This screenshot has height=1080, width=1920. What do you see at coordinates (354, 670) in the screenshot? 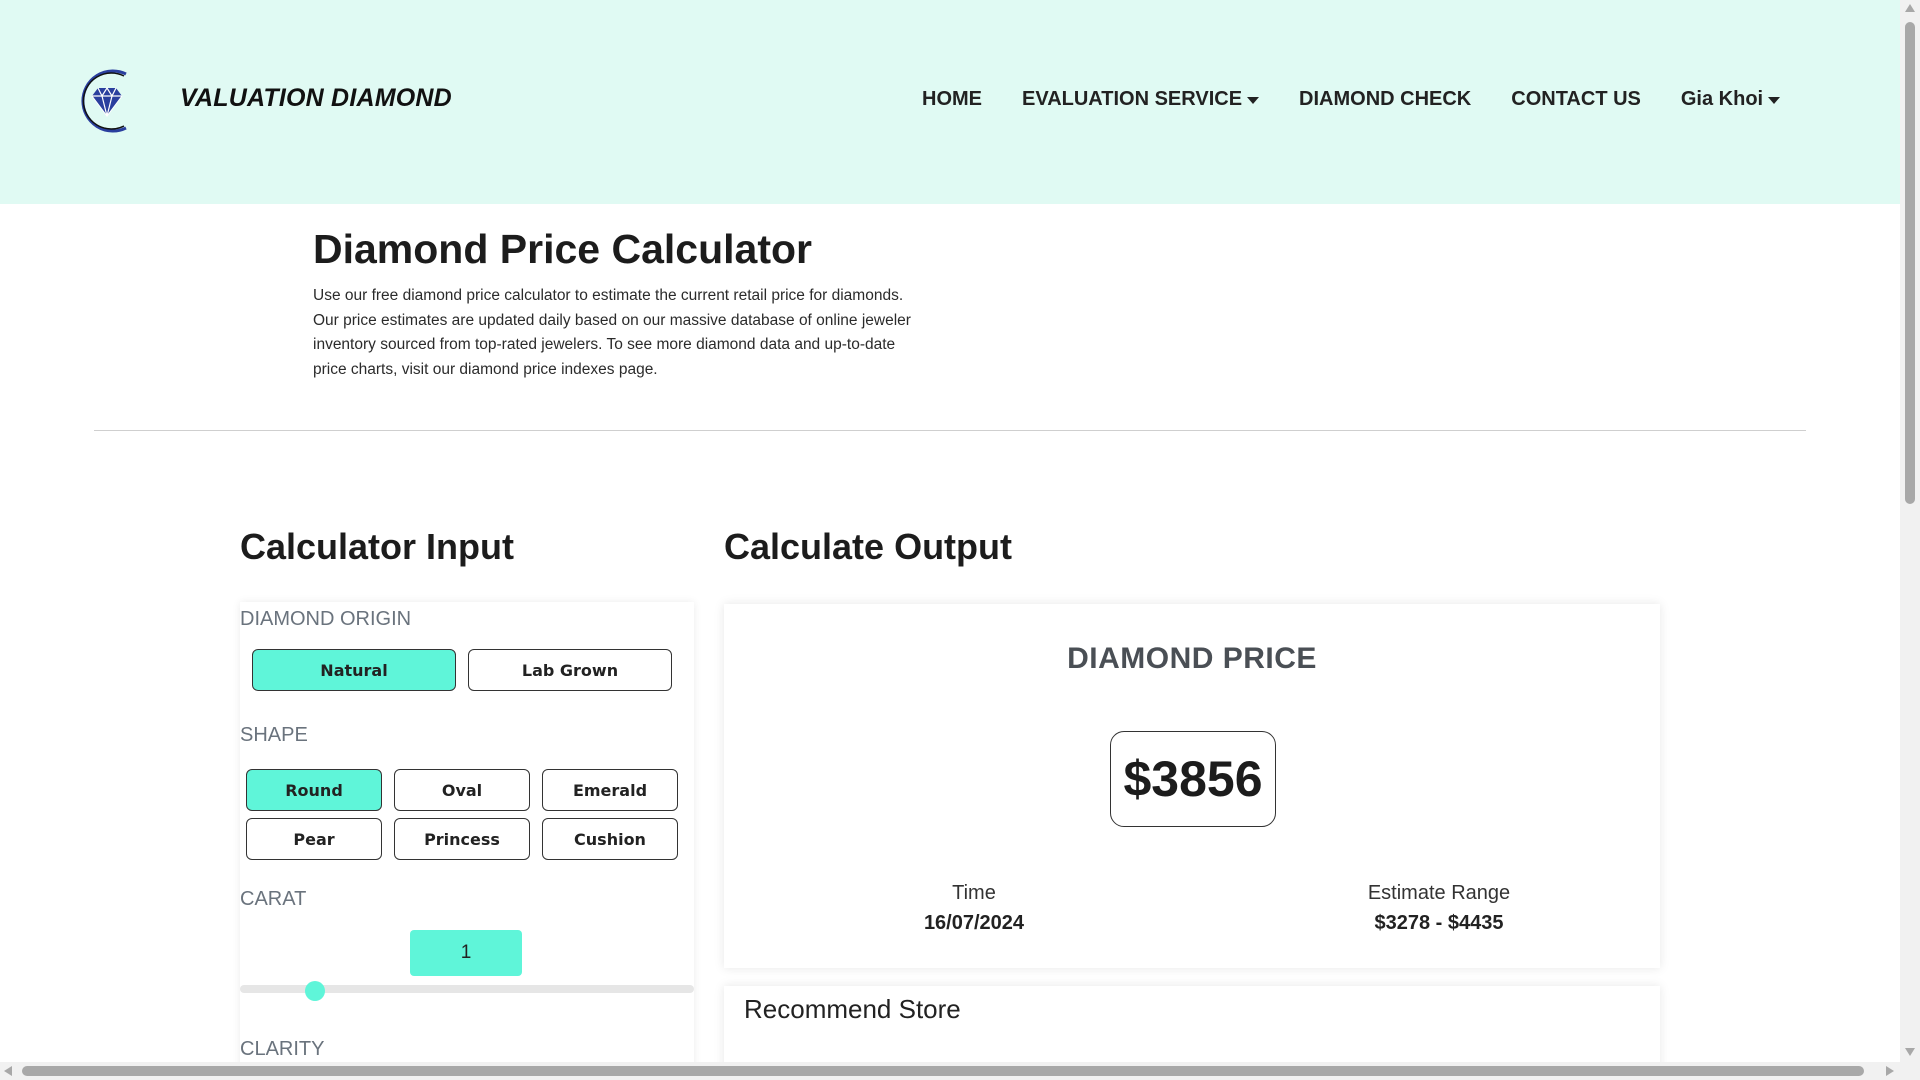
I see `origin-natural-button: Natural` at bounding box center [354, 670].